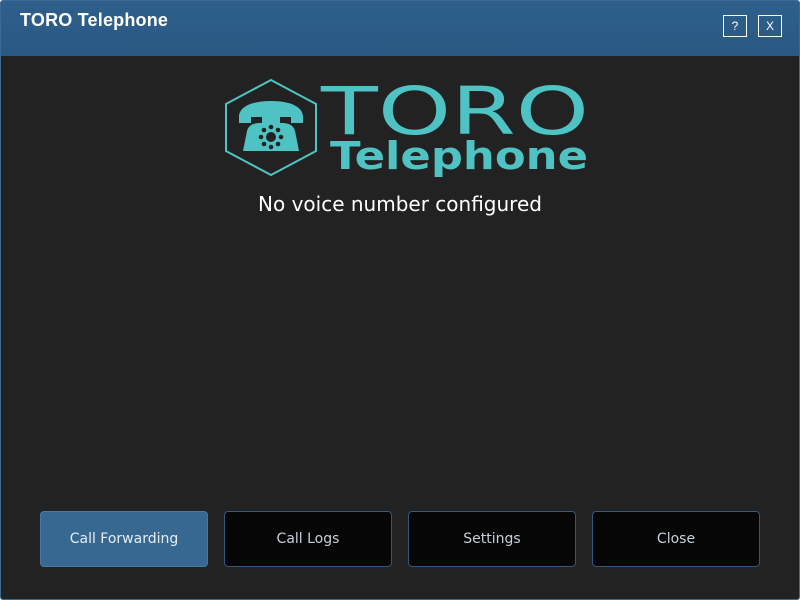 The height and width of the screenshot is (600, 800). I want to click on call-forwarding-button: Call Forwarding, so click(124, 539).